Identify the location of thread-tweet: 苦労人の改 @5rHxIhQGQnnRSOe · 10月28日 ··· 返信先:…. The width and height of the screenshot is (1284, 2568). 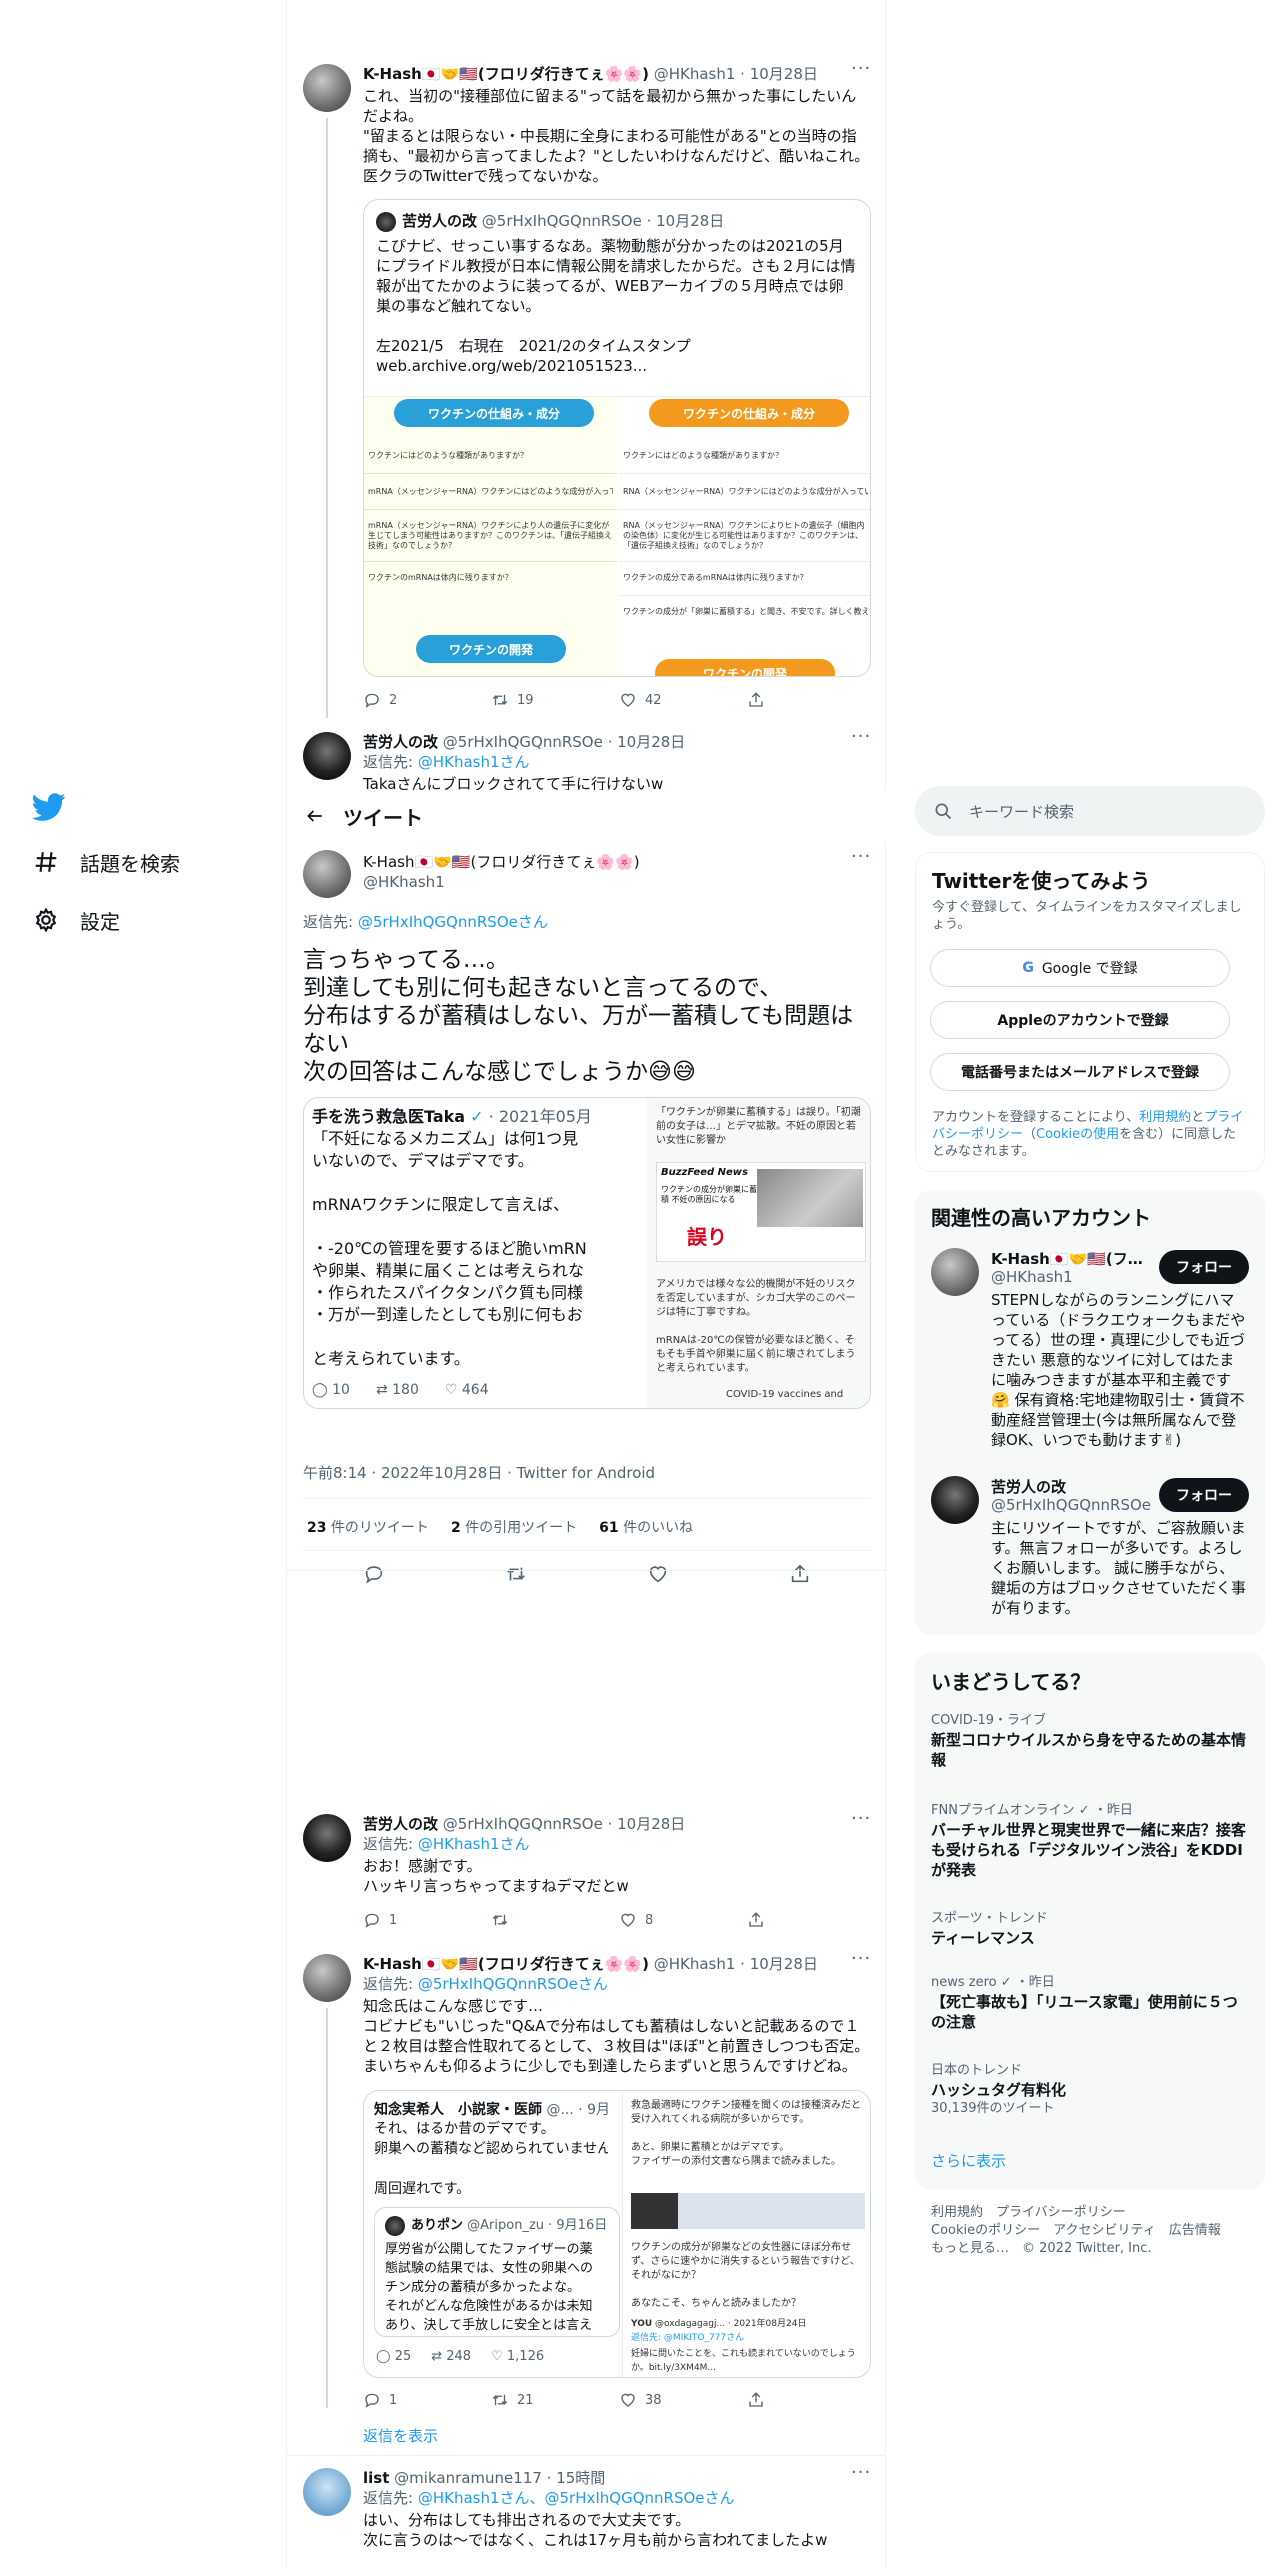
(587, 759).